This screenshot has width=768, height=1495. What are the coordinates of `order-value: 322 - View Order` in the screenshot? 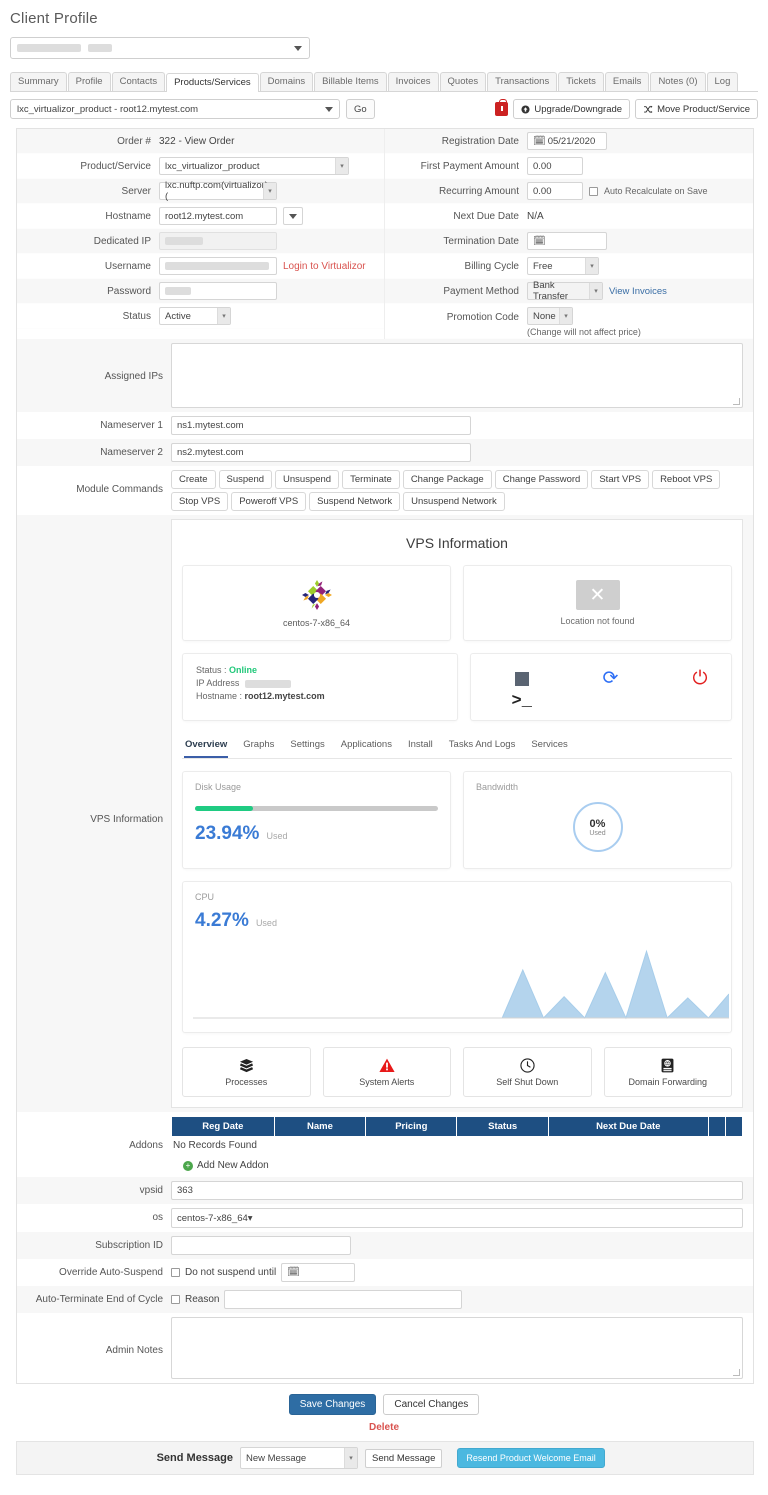 It's located at (196, 141).